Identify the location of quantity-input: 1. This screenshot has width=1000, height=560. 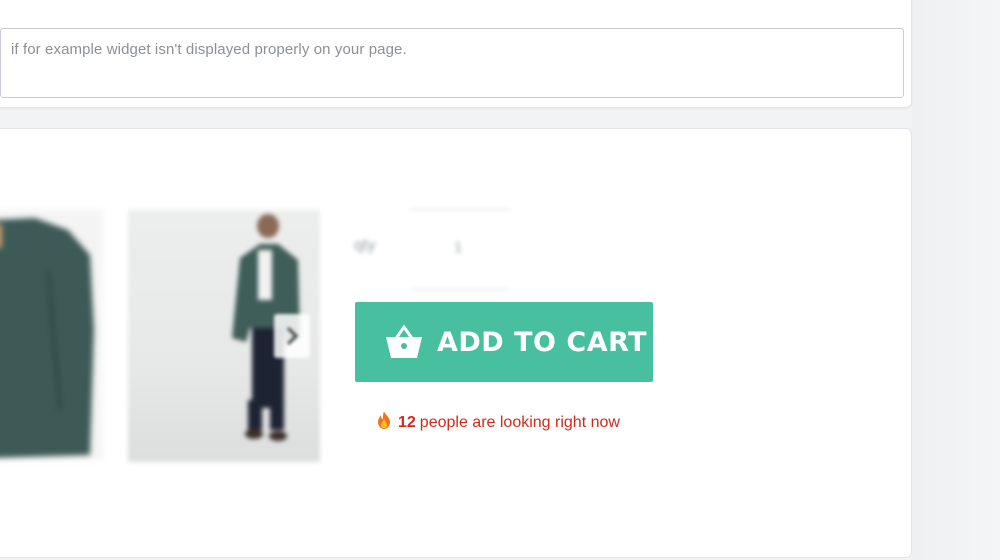
(458, 247).